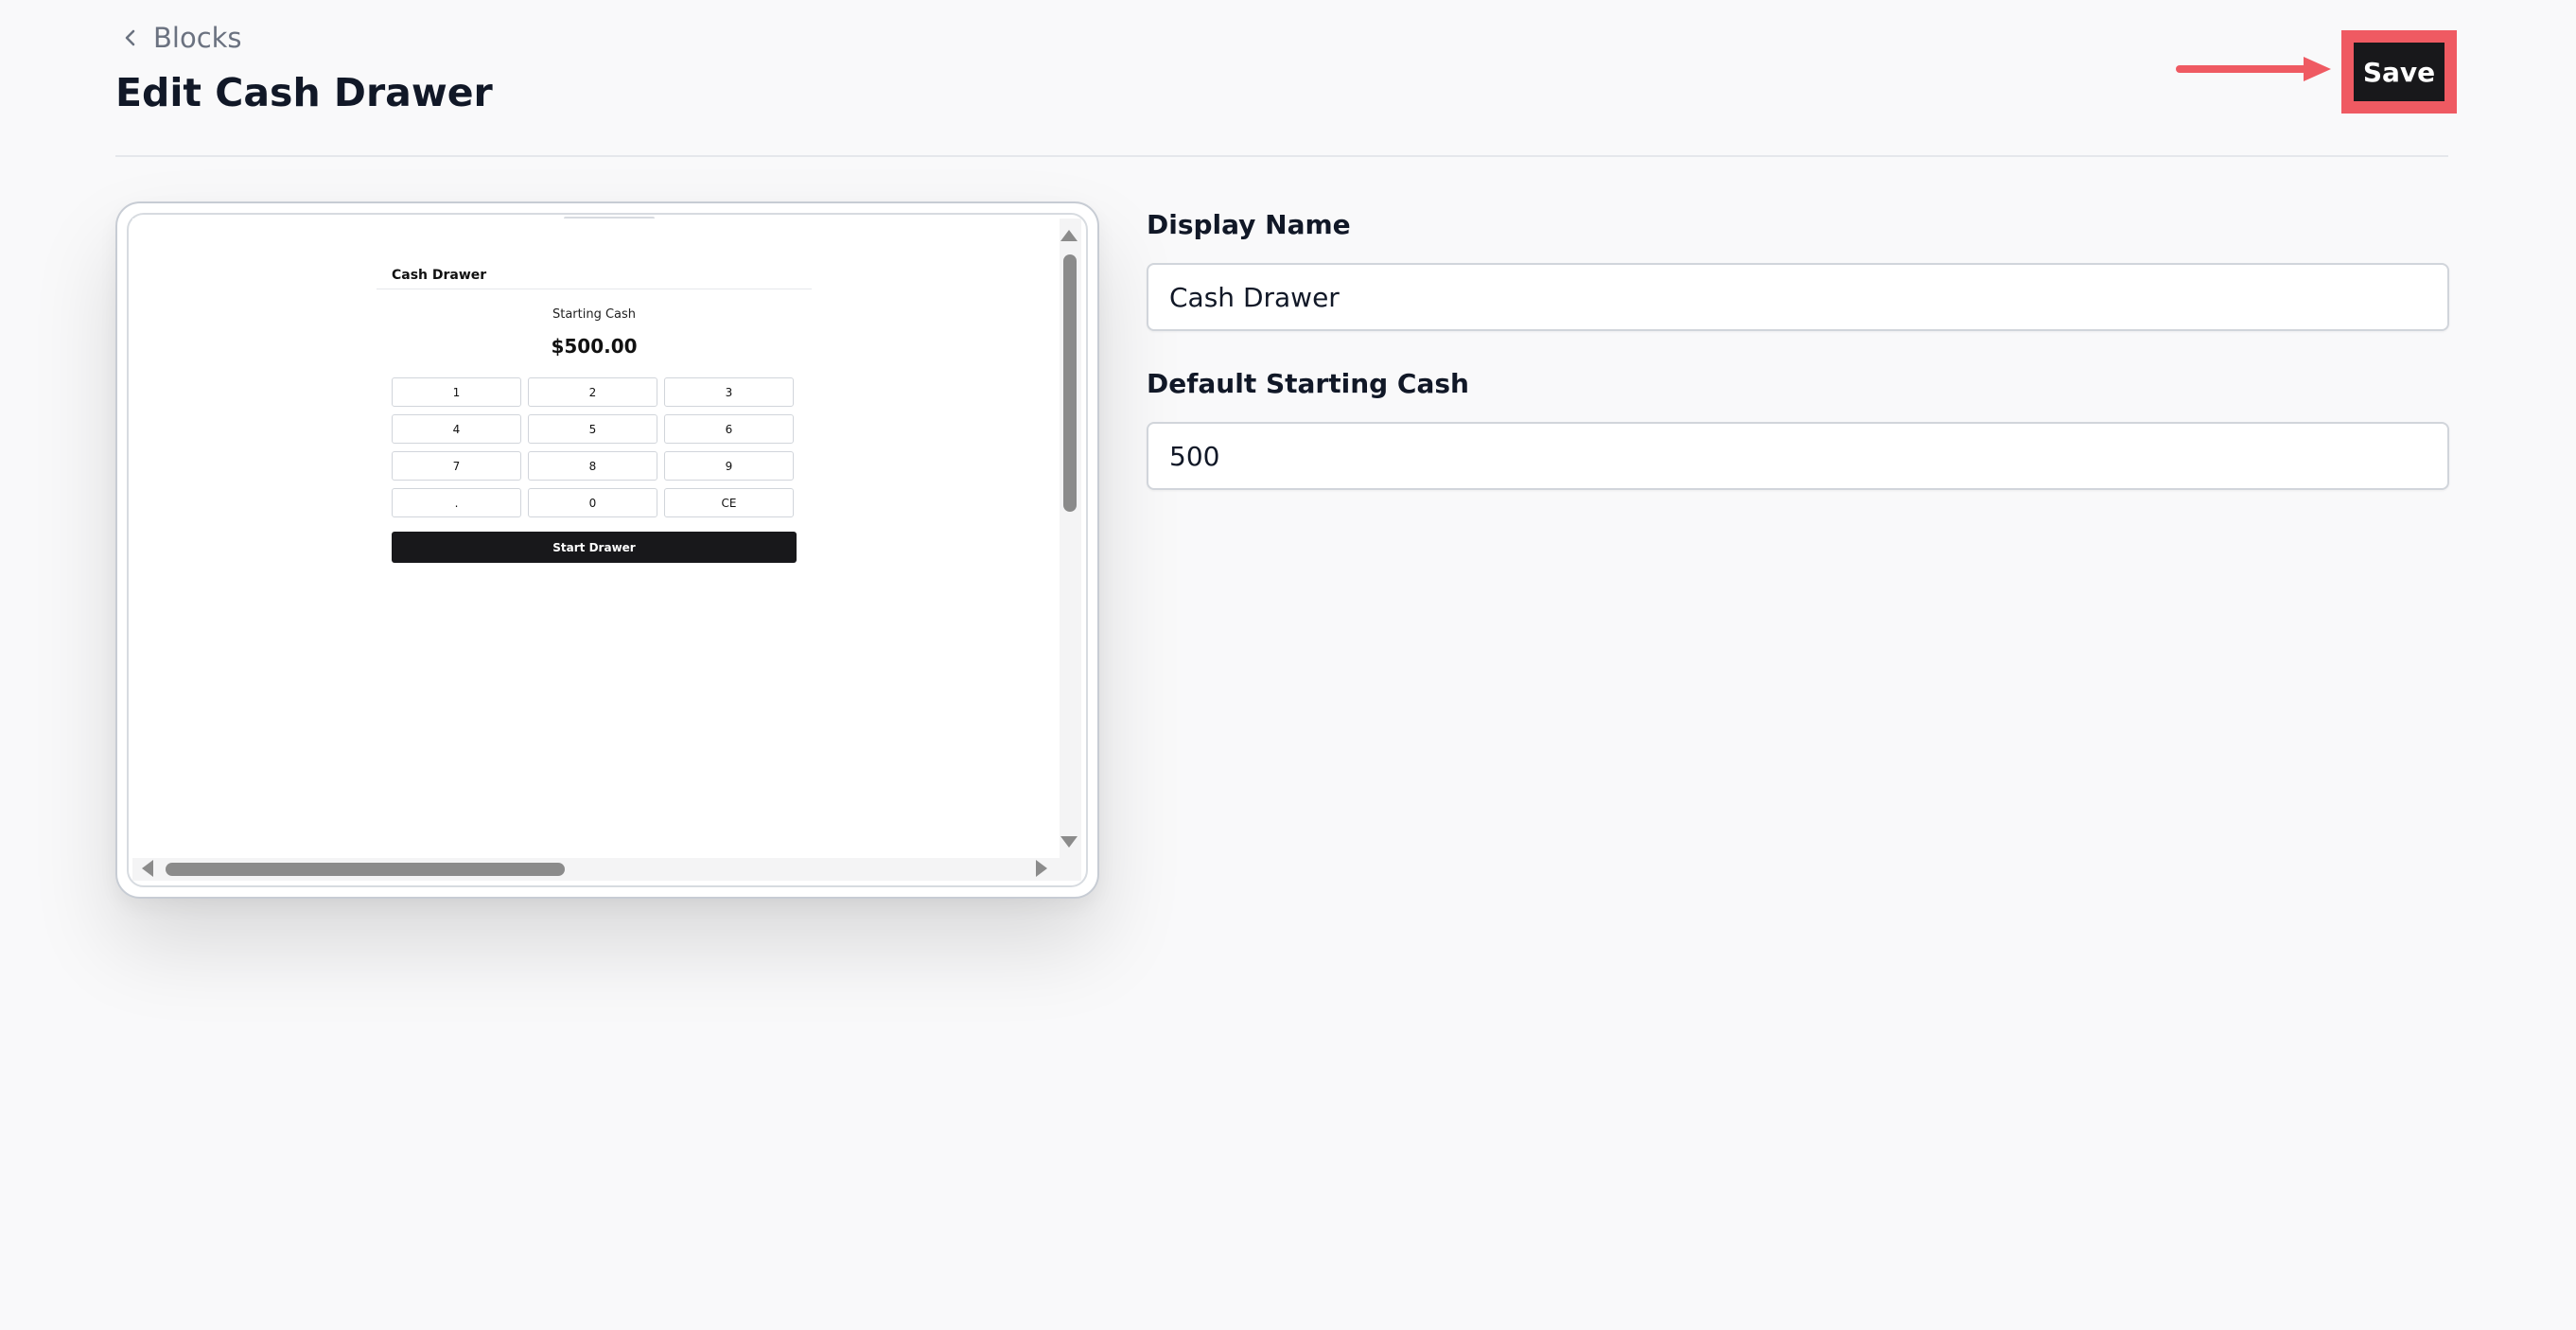  What do you see at coordinates (457, 392) in the screenshot?
I see `keypad-key-1: 1` at bounding box center [457, 392].